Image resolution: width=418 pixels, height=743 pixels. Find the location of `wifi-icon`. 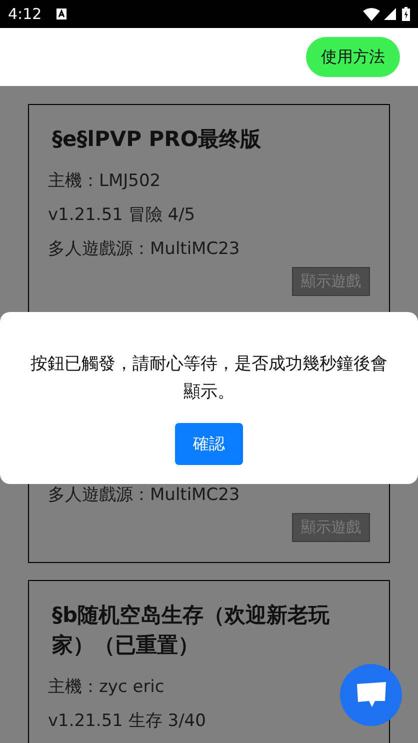

wifi-icon is located at coordinates (371, 14).